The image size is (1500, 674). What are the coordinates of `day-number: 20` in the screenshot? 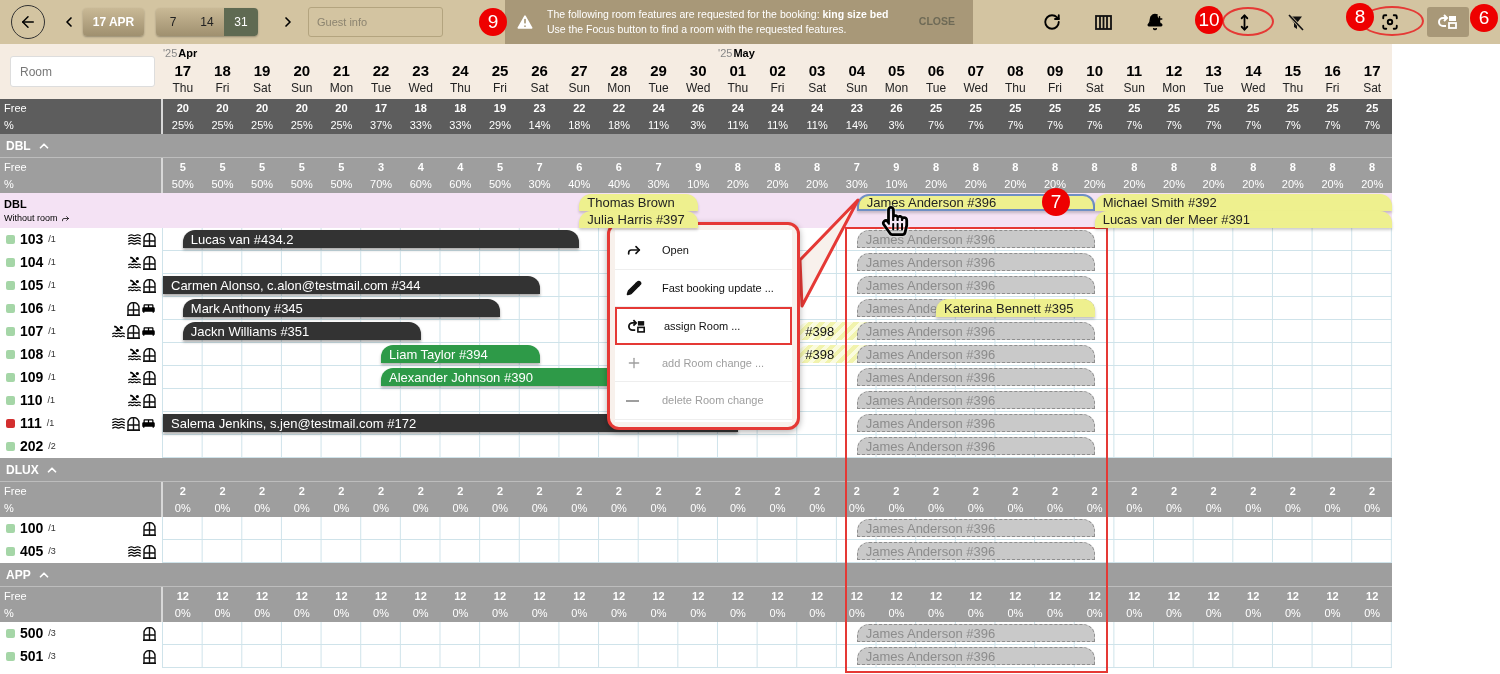 It's located at (302, 70).